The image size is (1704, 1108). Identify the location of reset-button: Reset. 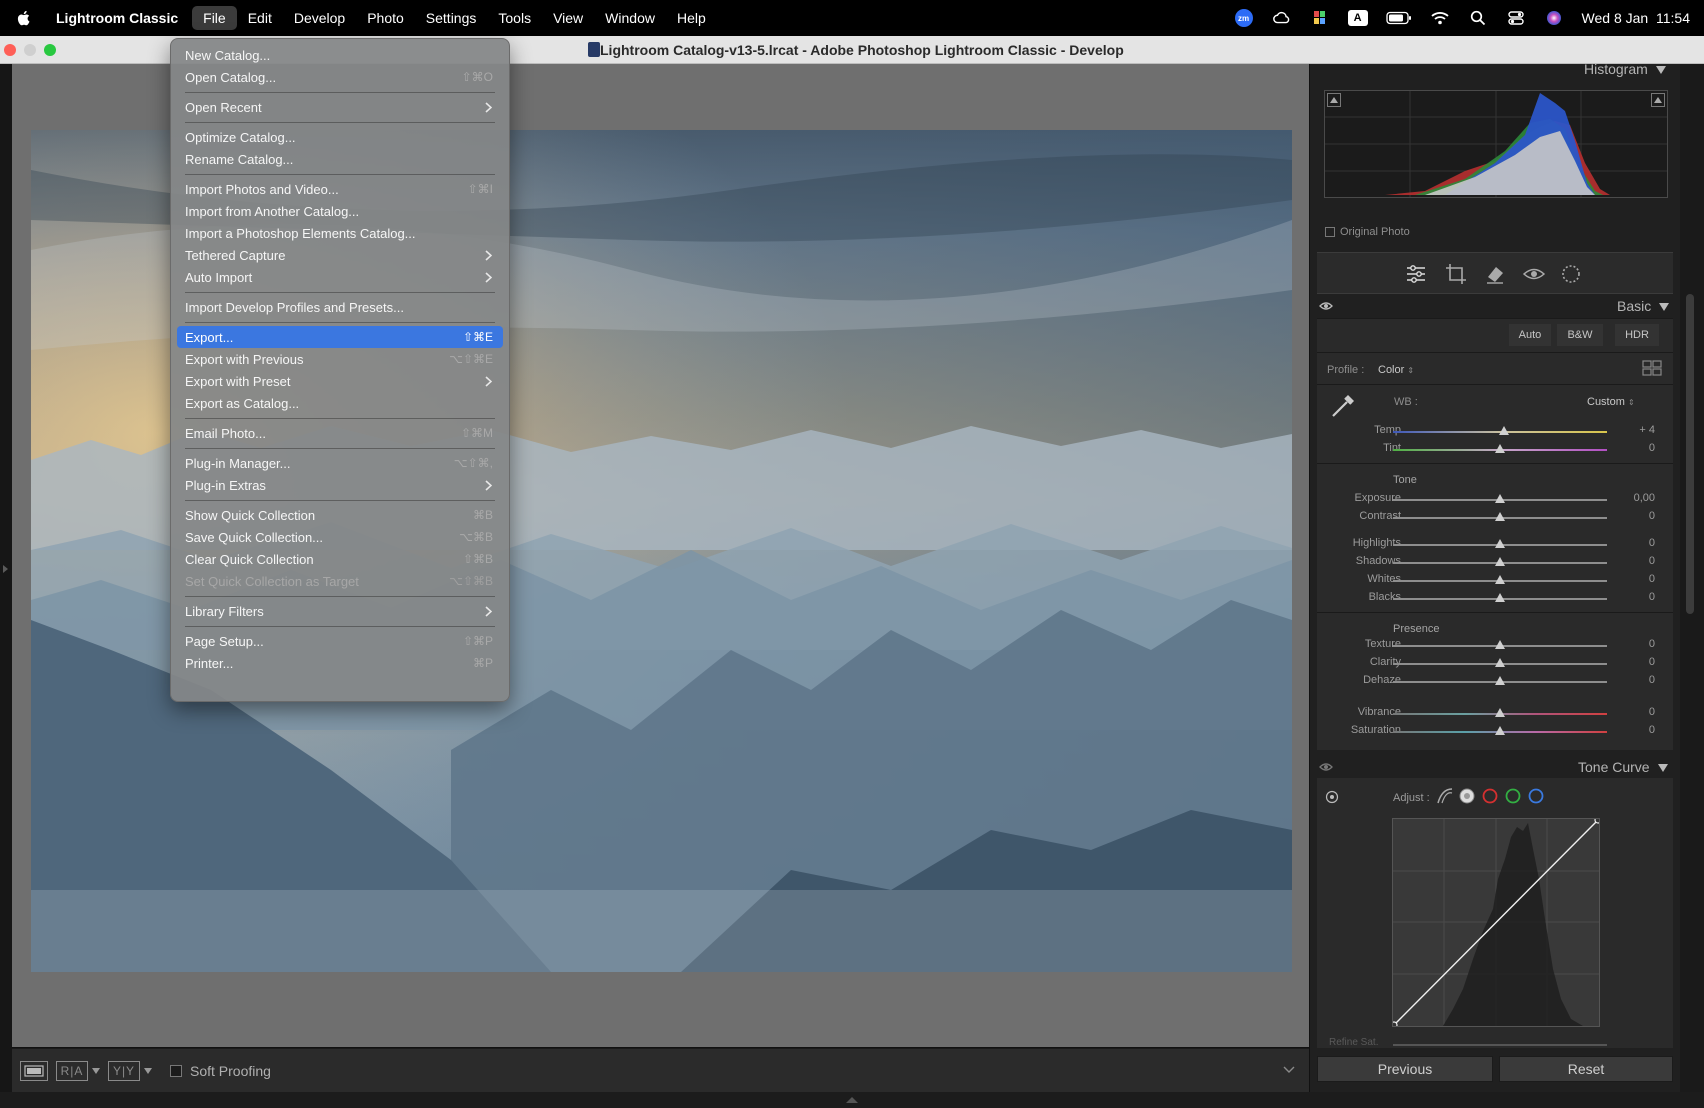
(1586, 1069).